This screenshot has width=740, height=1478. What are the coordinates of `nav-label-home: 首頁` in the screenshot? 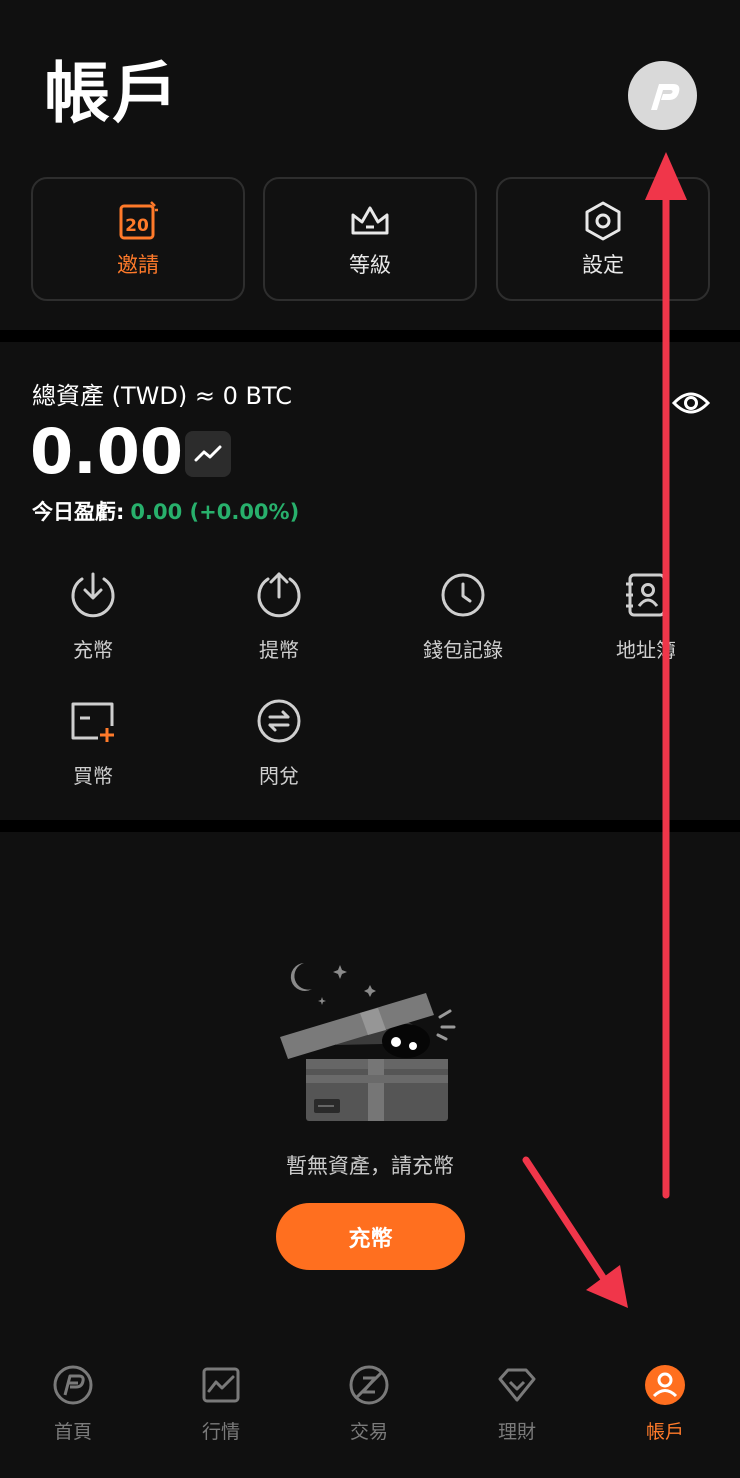 It's located at (72, 1432).